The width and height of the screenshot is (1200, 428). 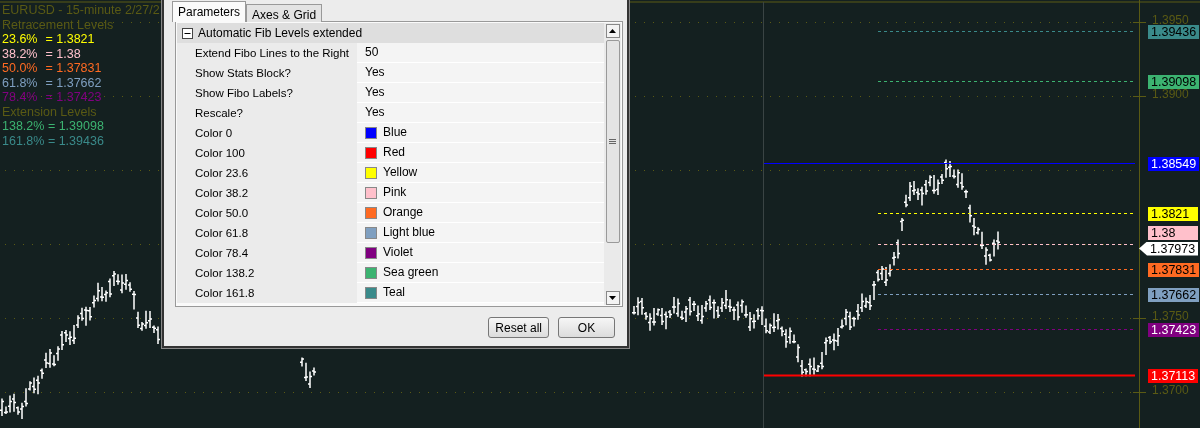 I want to click on collapse-icon, so click(x=187, y=33).